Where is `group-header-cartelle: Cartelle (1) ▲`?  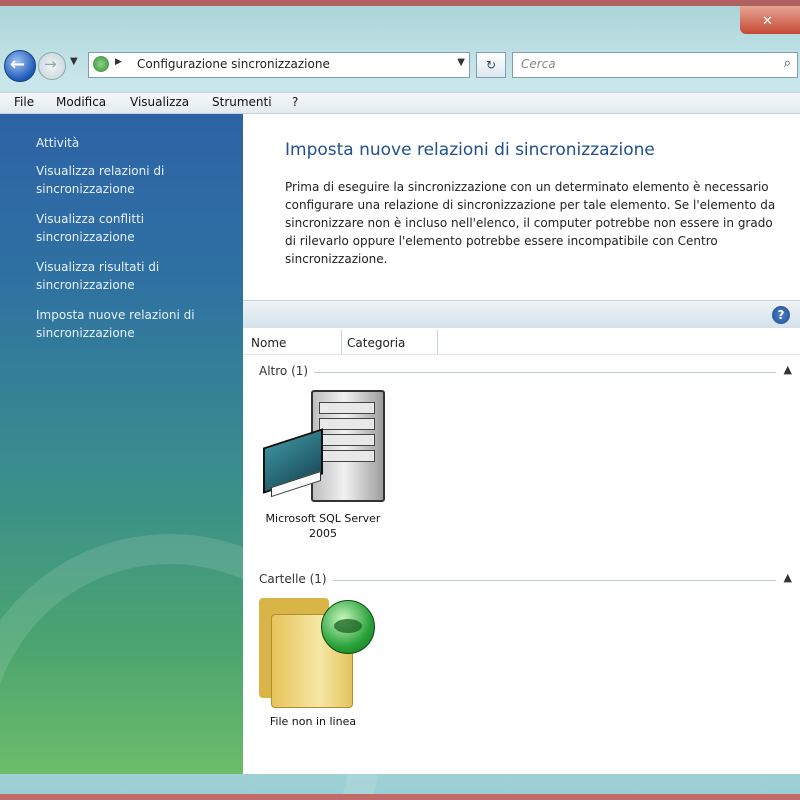
group-header-cartelle: Cartelle (1) ▲ is located at coordinates (521, 580).